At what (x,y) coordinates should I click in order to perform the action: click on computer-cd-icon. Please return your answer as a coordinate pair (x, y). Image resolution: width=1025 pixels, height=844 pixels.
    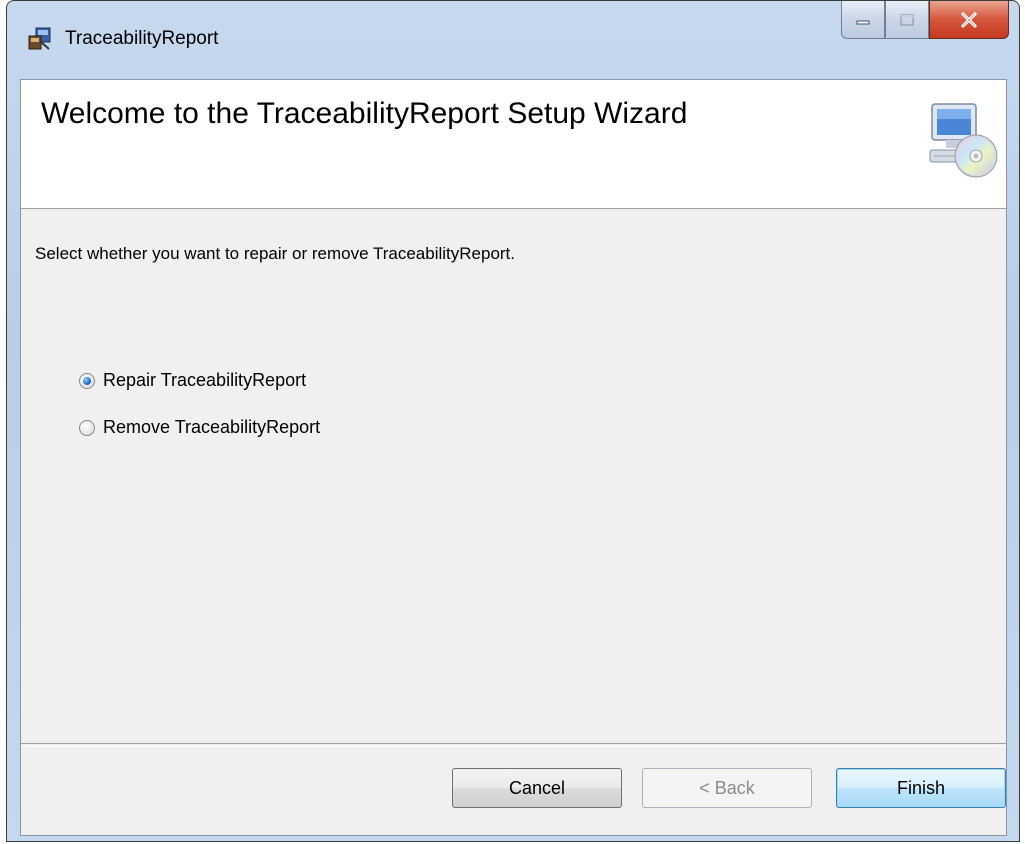
    Looking at the image, I should click on (963, 140).